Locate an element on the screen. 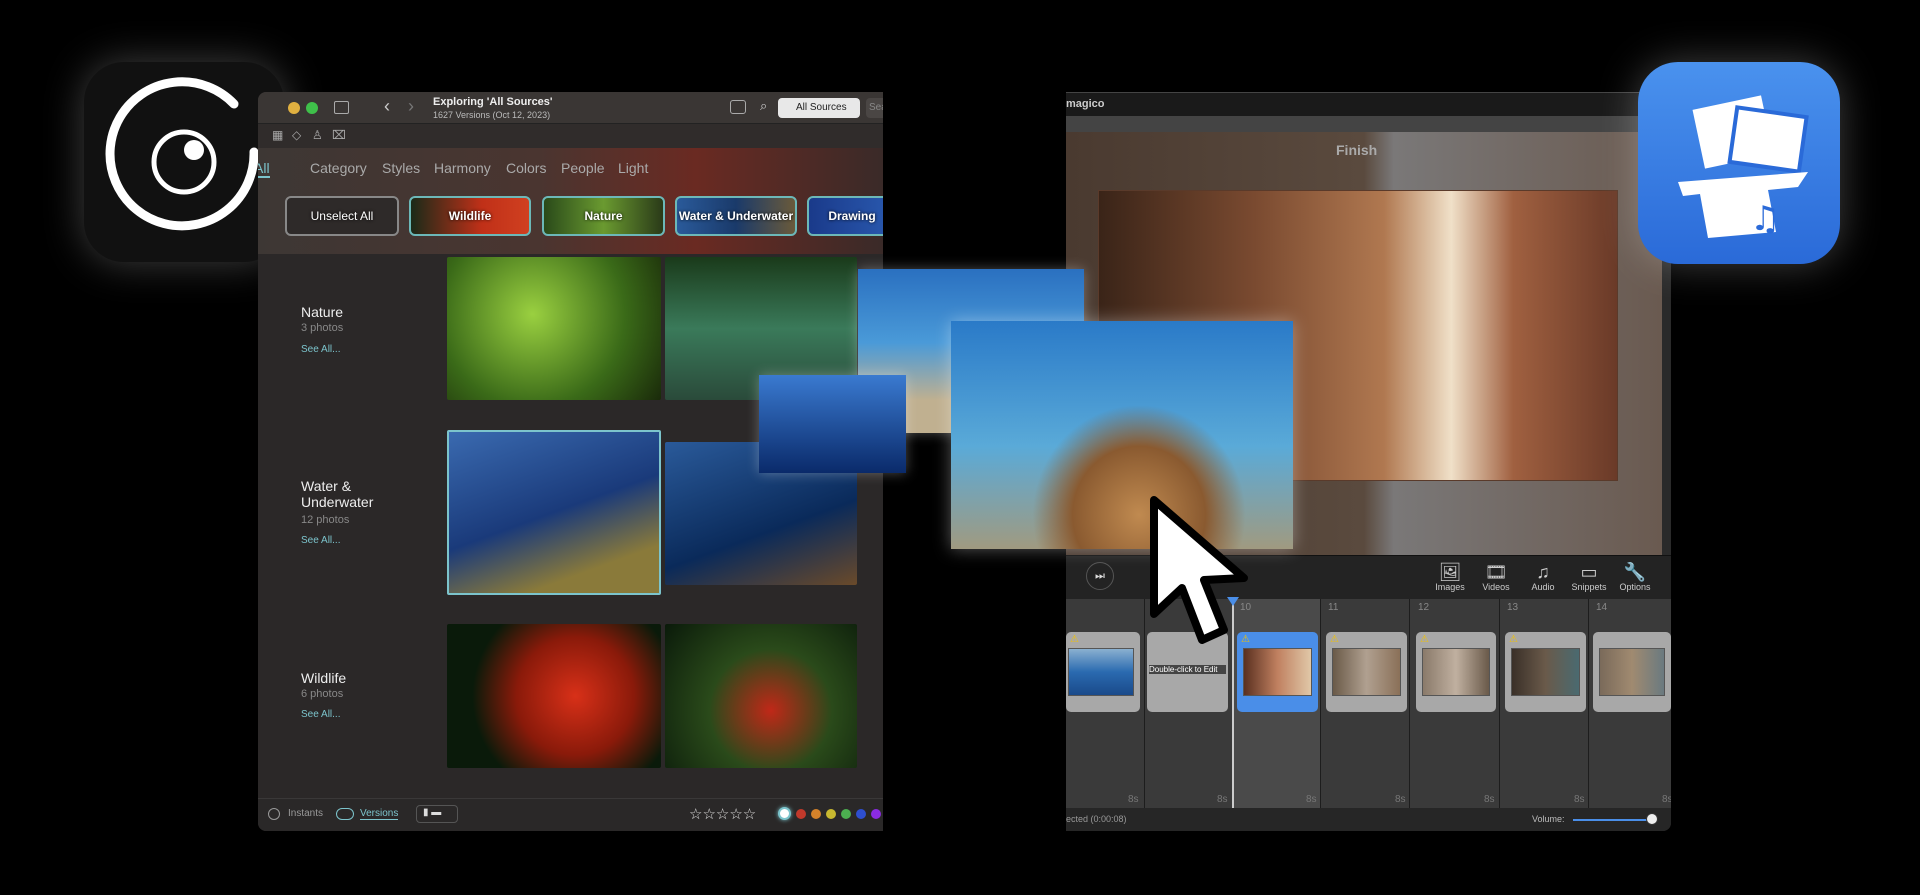 This screenshot has height=895, width=1920. film-icon: 🎞 is located at coordinates (1496, 572).